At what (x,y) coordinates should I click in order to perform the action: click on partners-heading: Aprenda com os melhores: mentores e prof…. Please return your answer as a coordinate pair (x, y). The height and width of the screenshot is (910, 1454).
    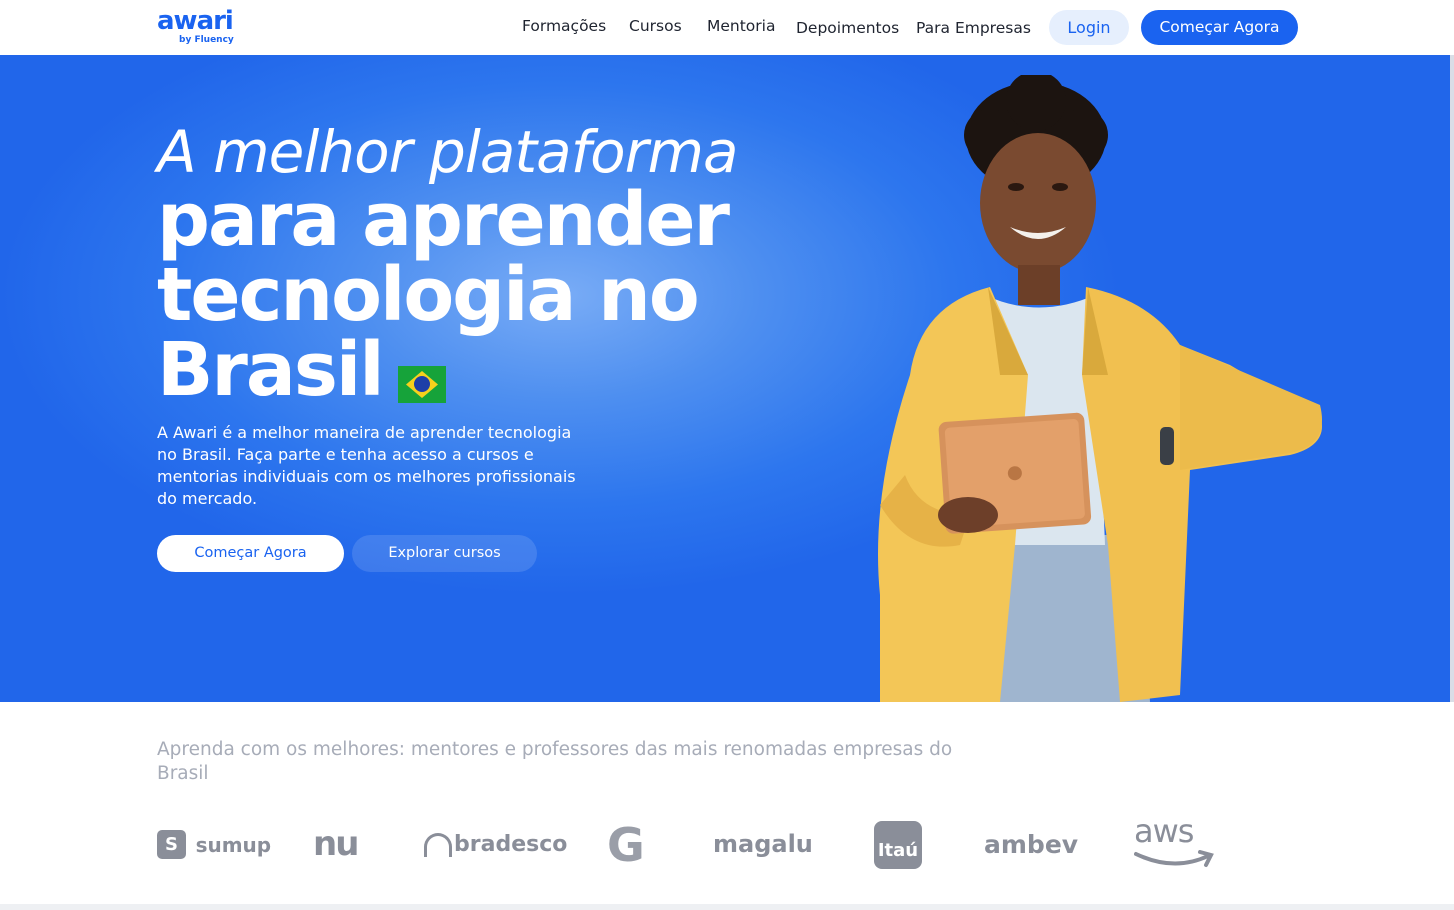
    Looking at the image, I should click on (555, 761).